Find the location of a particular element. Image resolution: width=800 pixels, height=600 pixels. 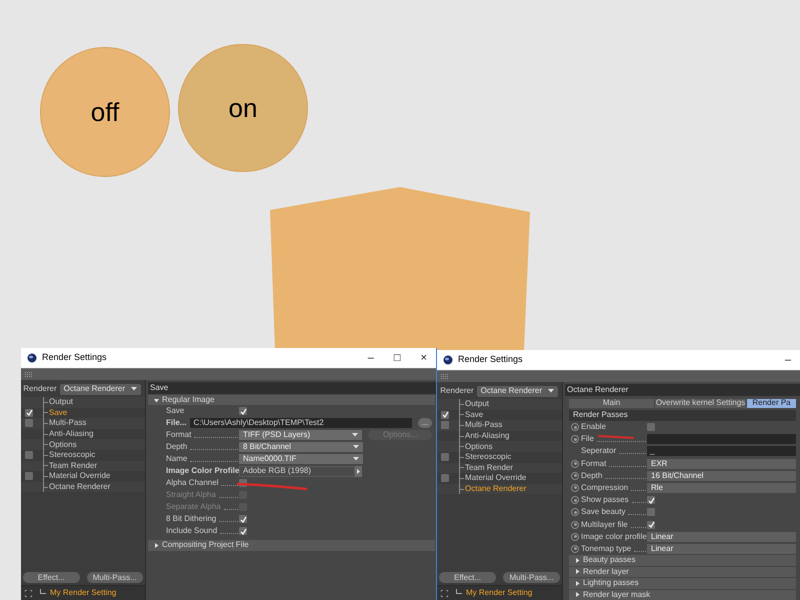

section-header: Lighting passes is located at coordinates (682, 583).